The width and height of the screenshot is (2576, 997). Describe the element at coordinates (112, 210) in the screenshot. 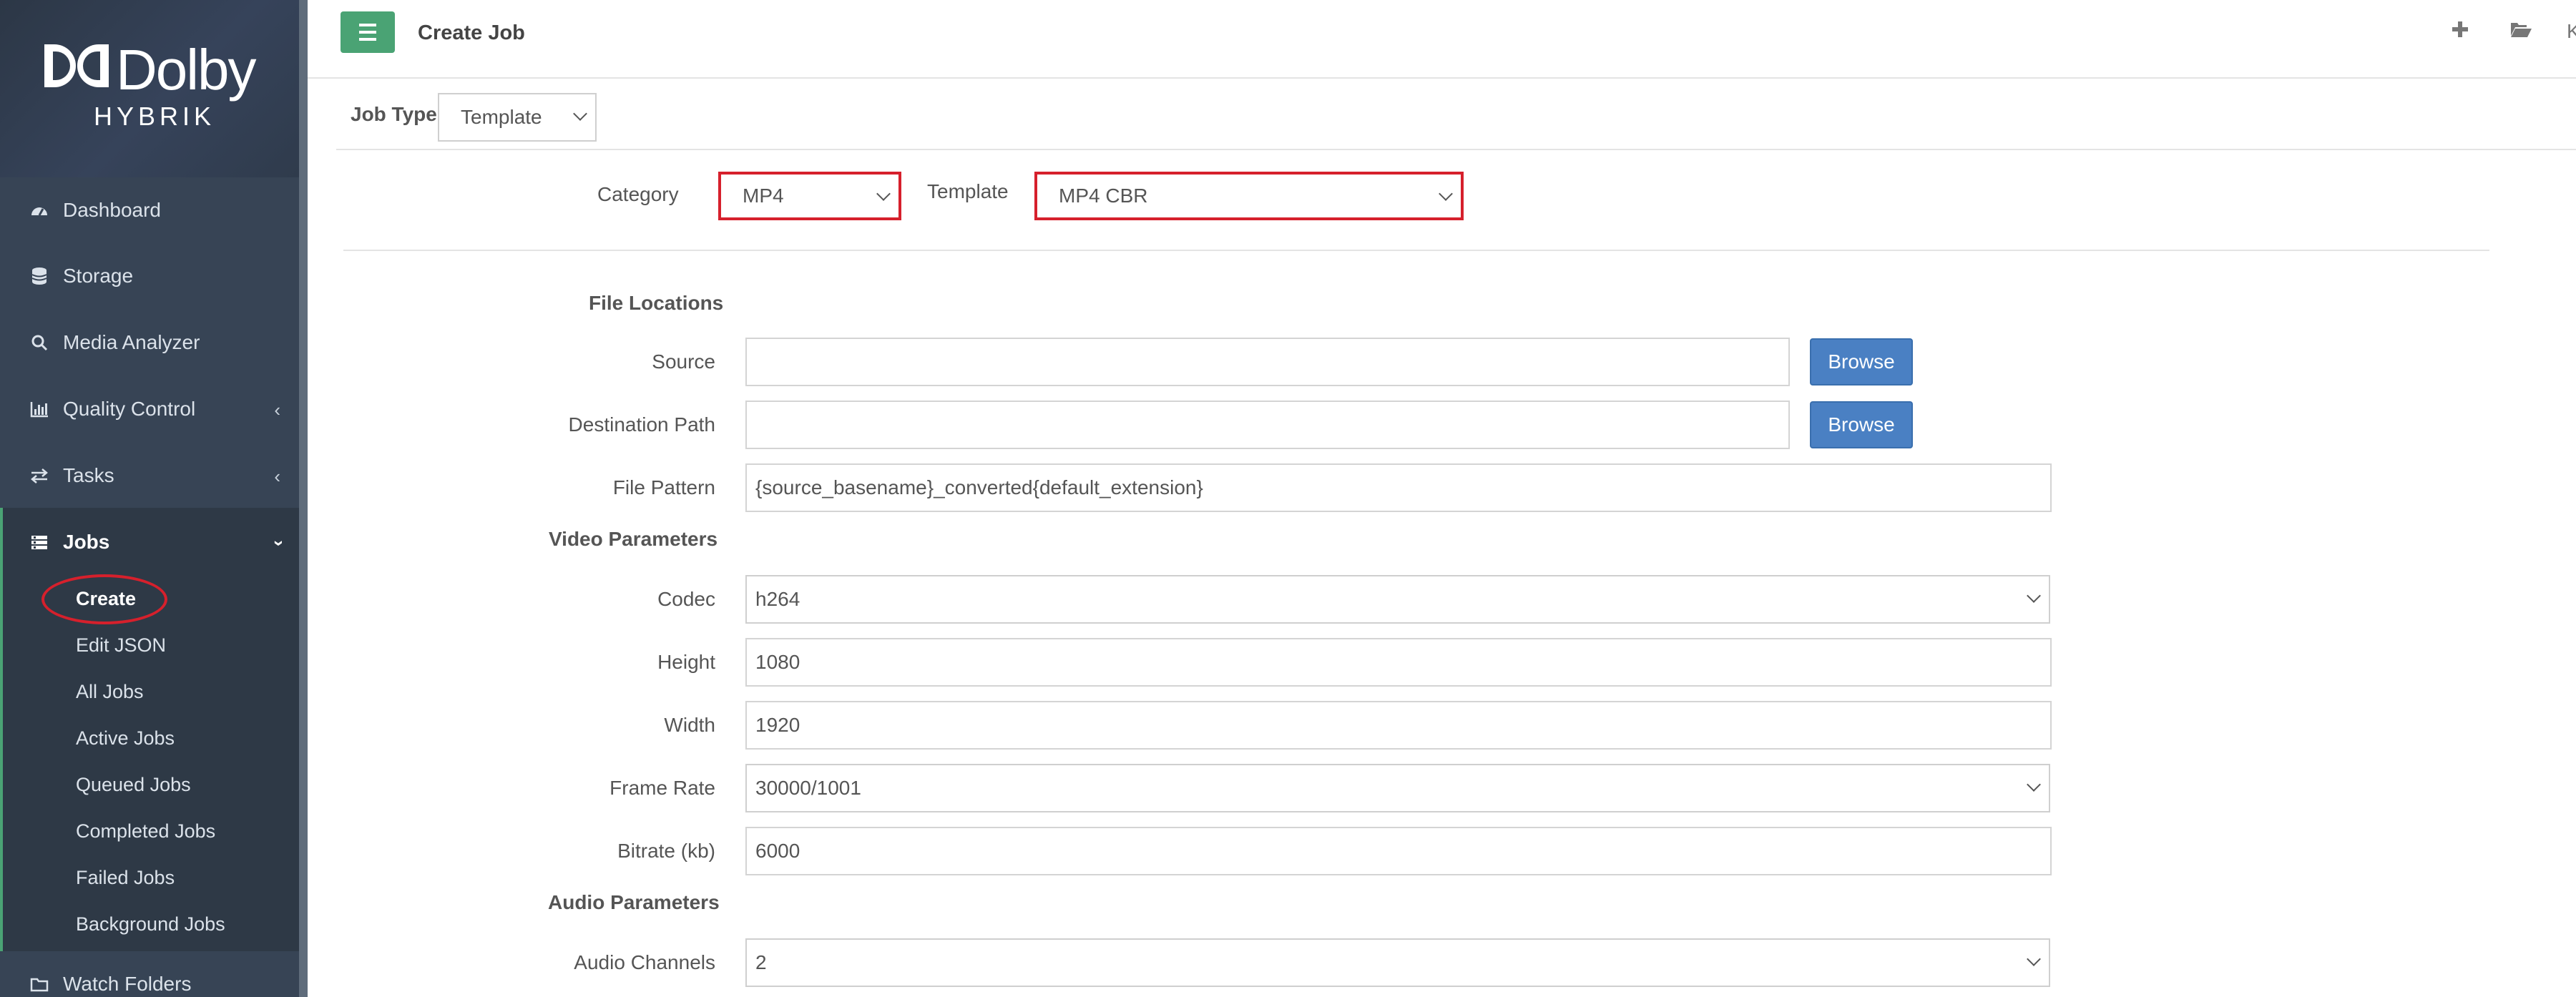

I see `sidebar-item-label: Dashboard` at that location.